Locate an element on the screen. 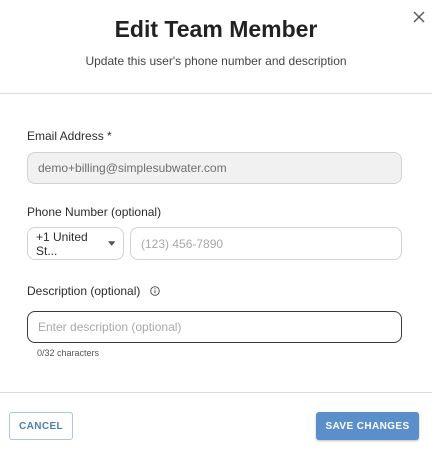  description-label: Description (optional) is located at coordinates (94, 291).